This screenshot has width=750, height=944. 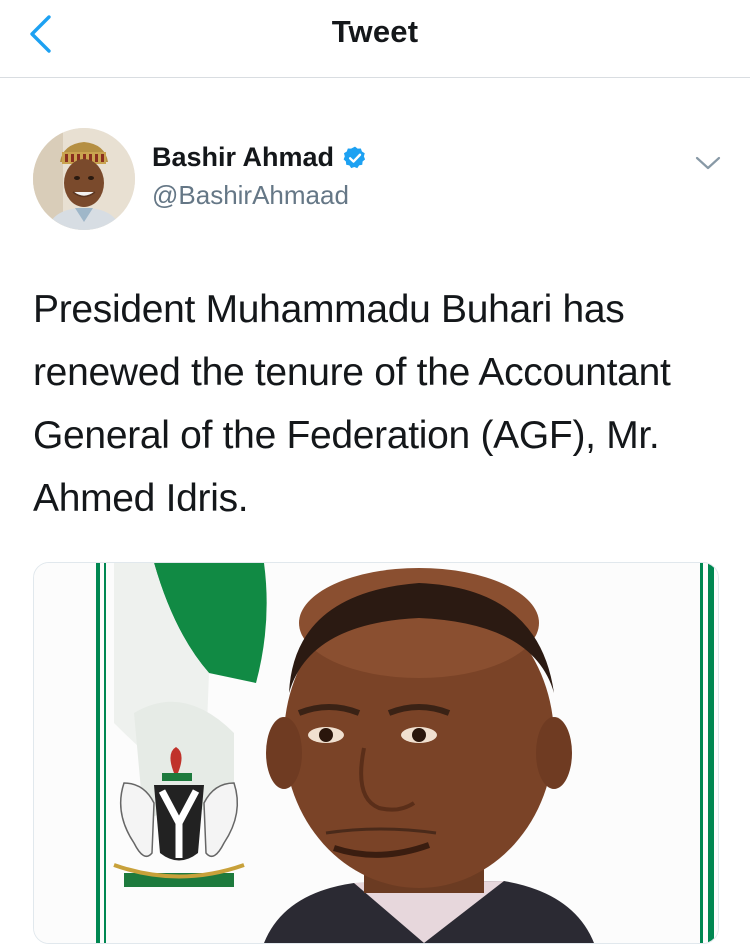 I want to click on author-handle: @BashirAhmaad, so click(x=250, y=195).